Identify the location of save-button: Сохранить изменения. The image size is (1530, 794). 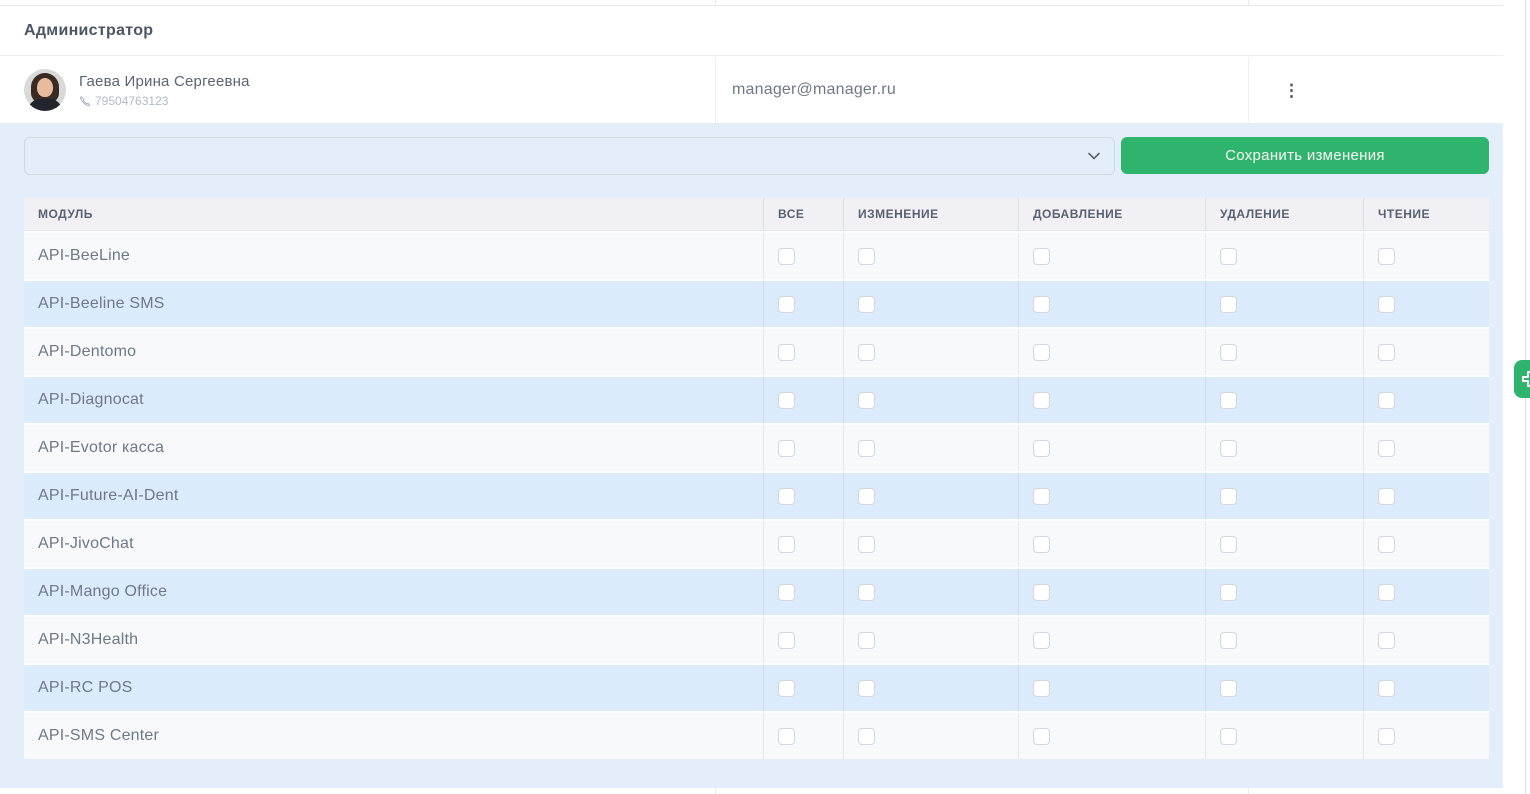
(1305, 155).